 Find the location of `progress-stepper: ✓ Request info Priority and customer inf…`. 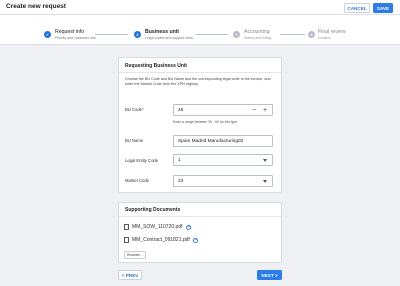

progress-stepper: ✓ Request info Priority and customer inf… is located at coordinates (200, 30).